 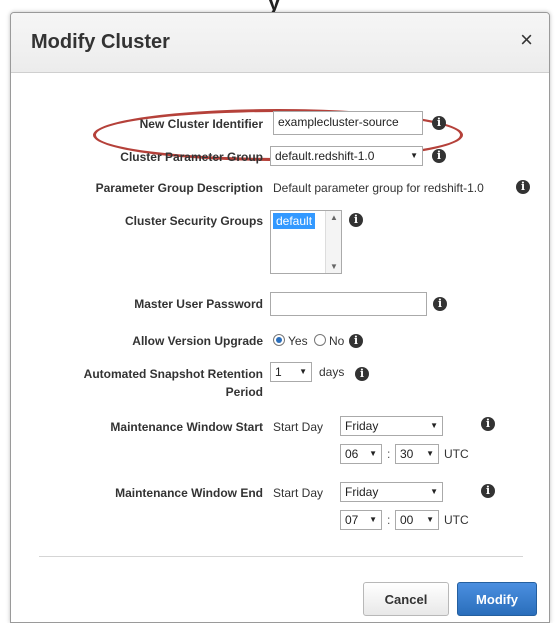 What do you see at coordinates (417, 454) in the screenshot?
I see `maint-start-minute-select: 30 ▼` at bounding box center [417, 454].